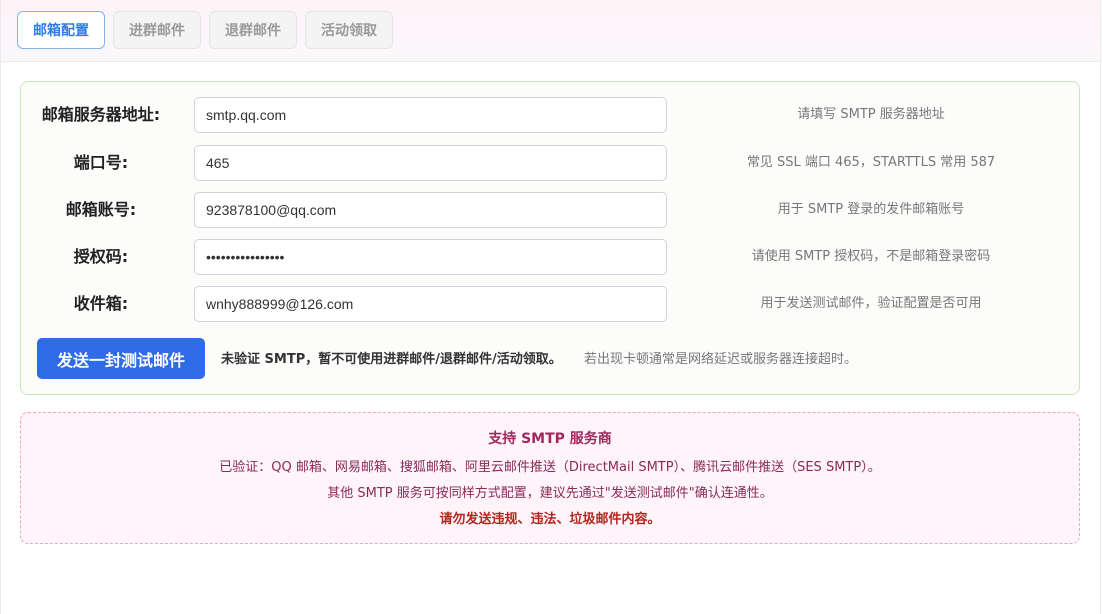 This screenshot has width=1103, height=614. I want to click on send-test-mail-button: 发送一封测试邮件, so click(121, 358).